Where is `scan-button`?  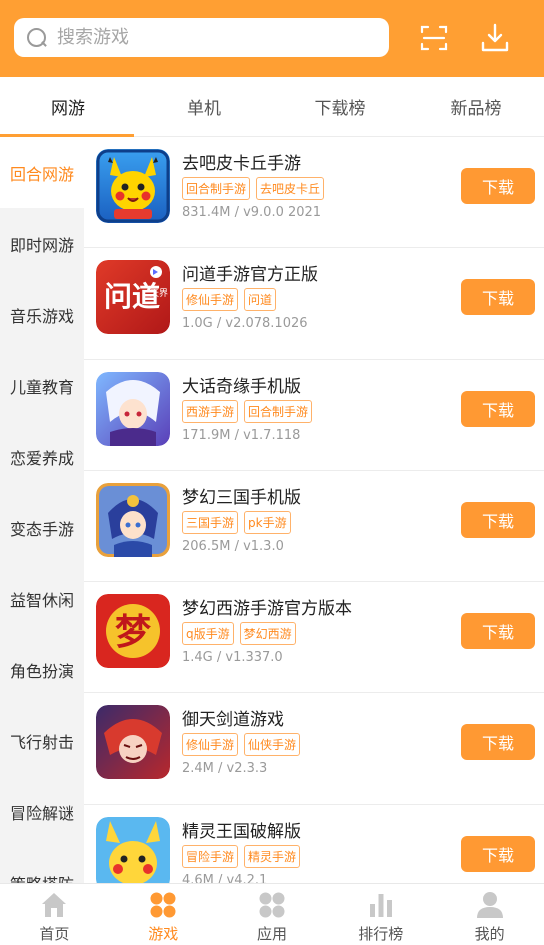 scan-button is located at coordinates (434, 38).